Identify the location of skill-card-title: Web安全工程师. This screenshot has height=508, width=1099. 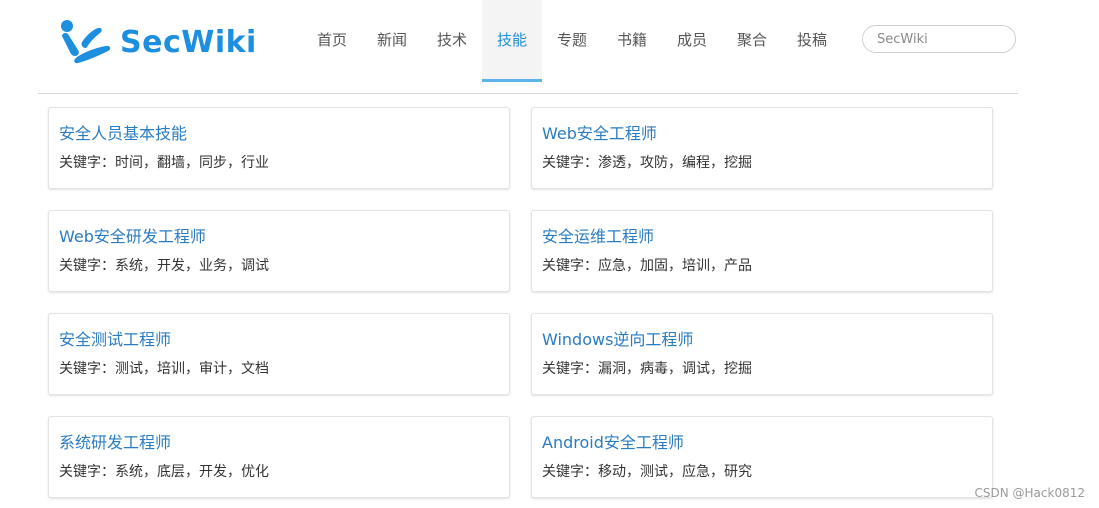
(599, 132).